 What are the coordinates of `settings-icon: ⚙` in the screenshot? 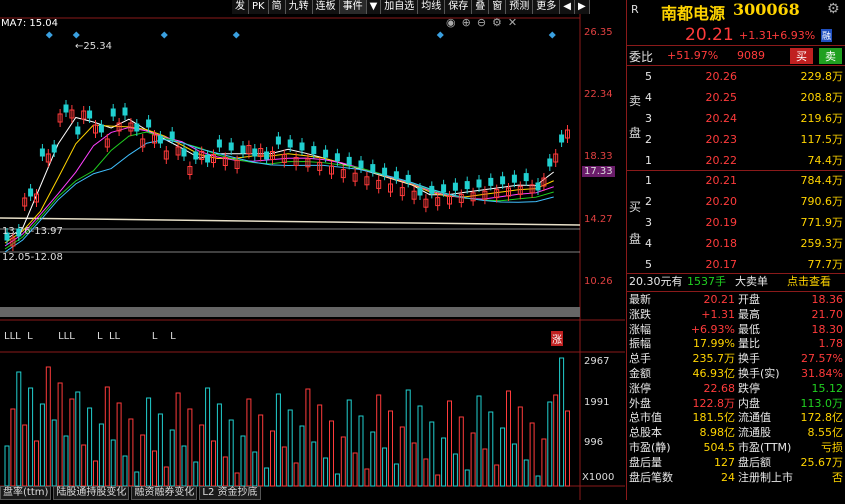 It's located at (500, 22).